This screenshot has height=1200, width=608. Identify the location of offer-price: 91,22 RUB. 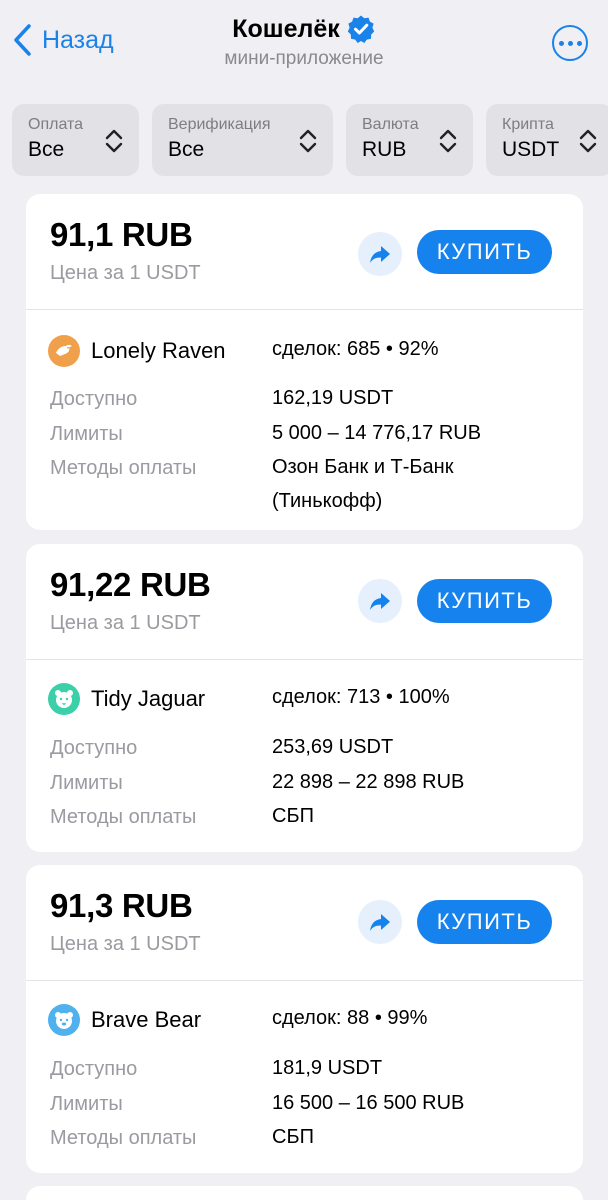
(130, 584).